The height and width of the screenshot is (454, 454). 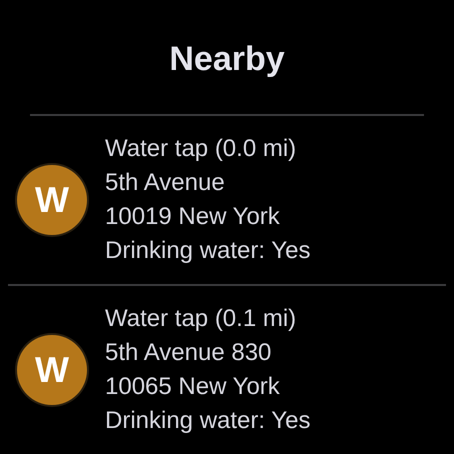 I want to click on screen-title: Nearby, so click(x=227, y=59).